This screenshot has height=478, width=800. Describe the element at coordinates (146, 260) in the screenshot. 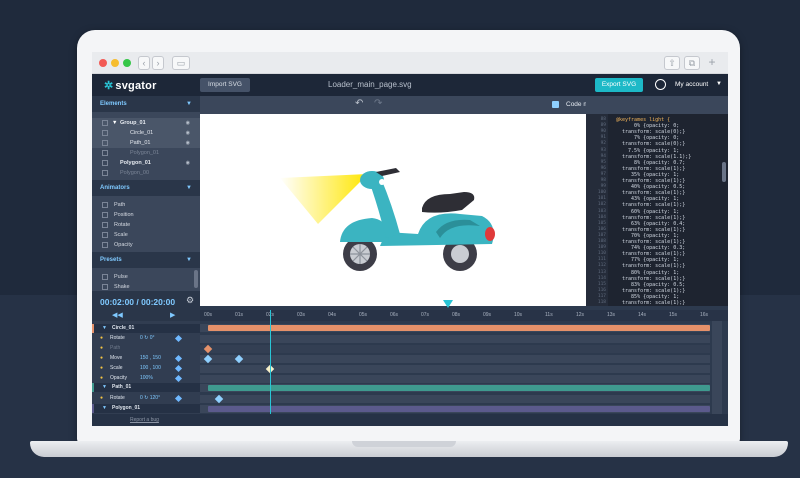

I see `presets-panel-header: Presets ▼` at that location.